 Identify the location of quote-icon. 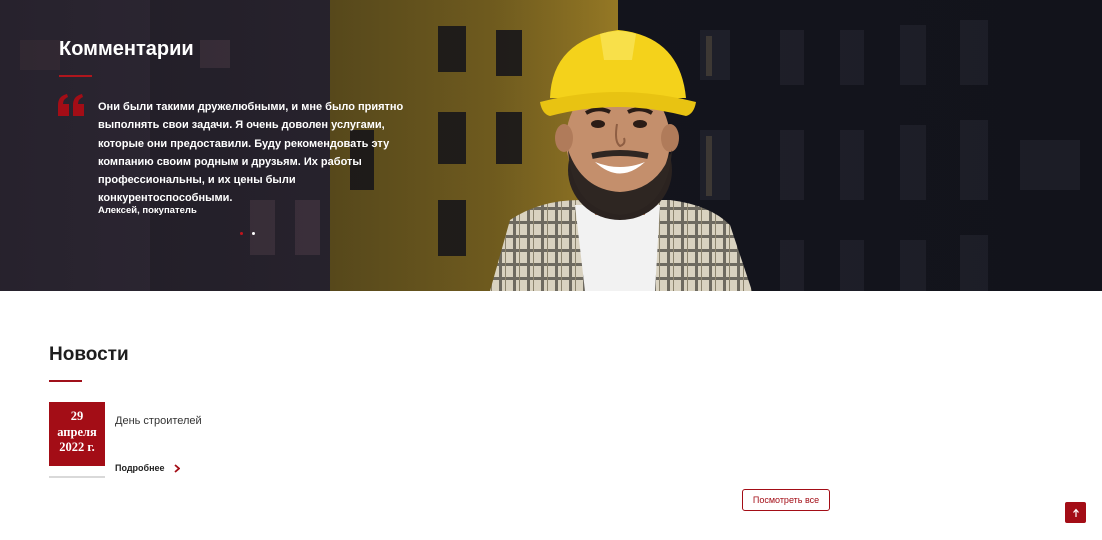
(71, 105).